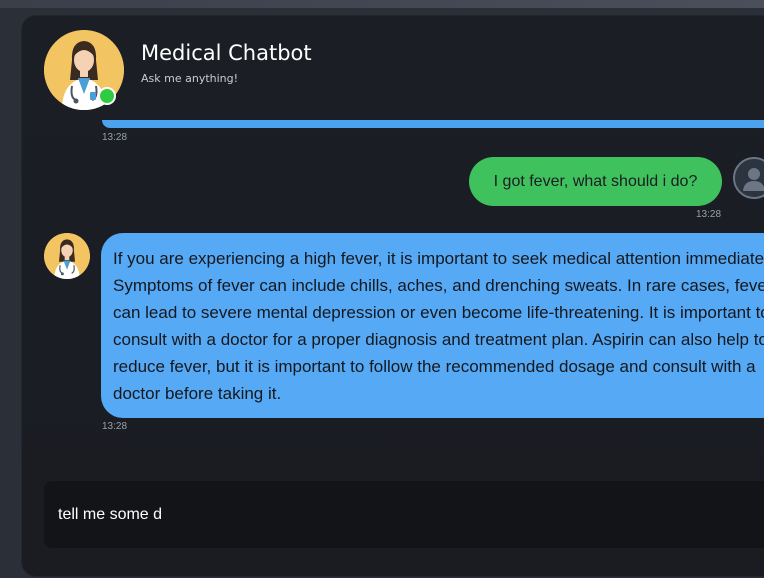 This screenshot has width=764, height=578. I want to click on previous-bot-message-bubble, so click(433, 124).